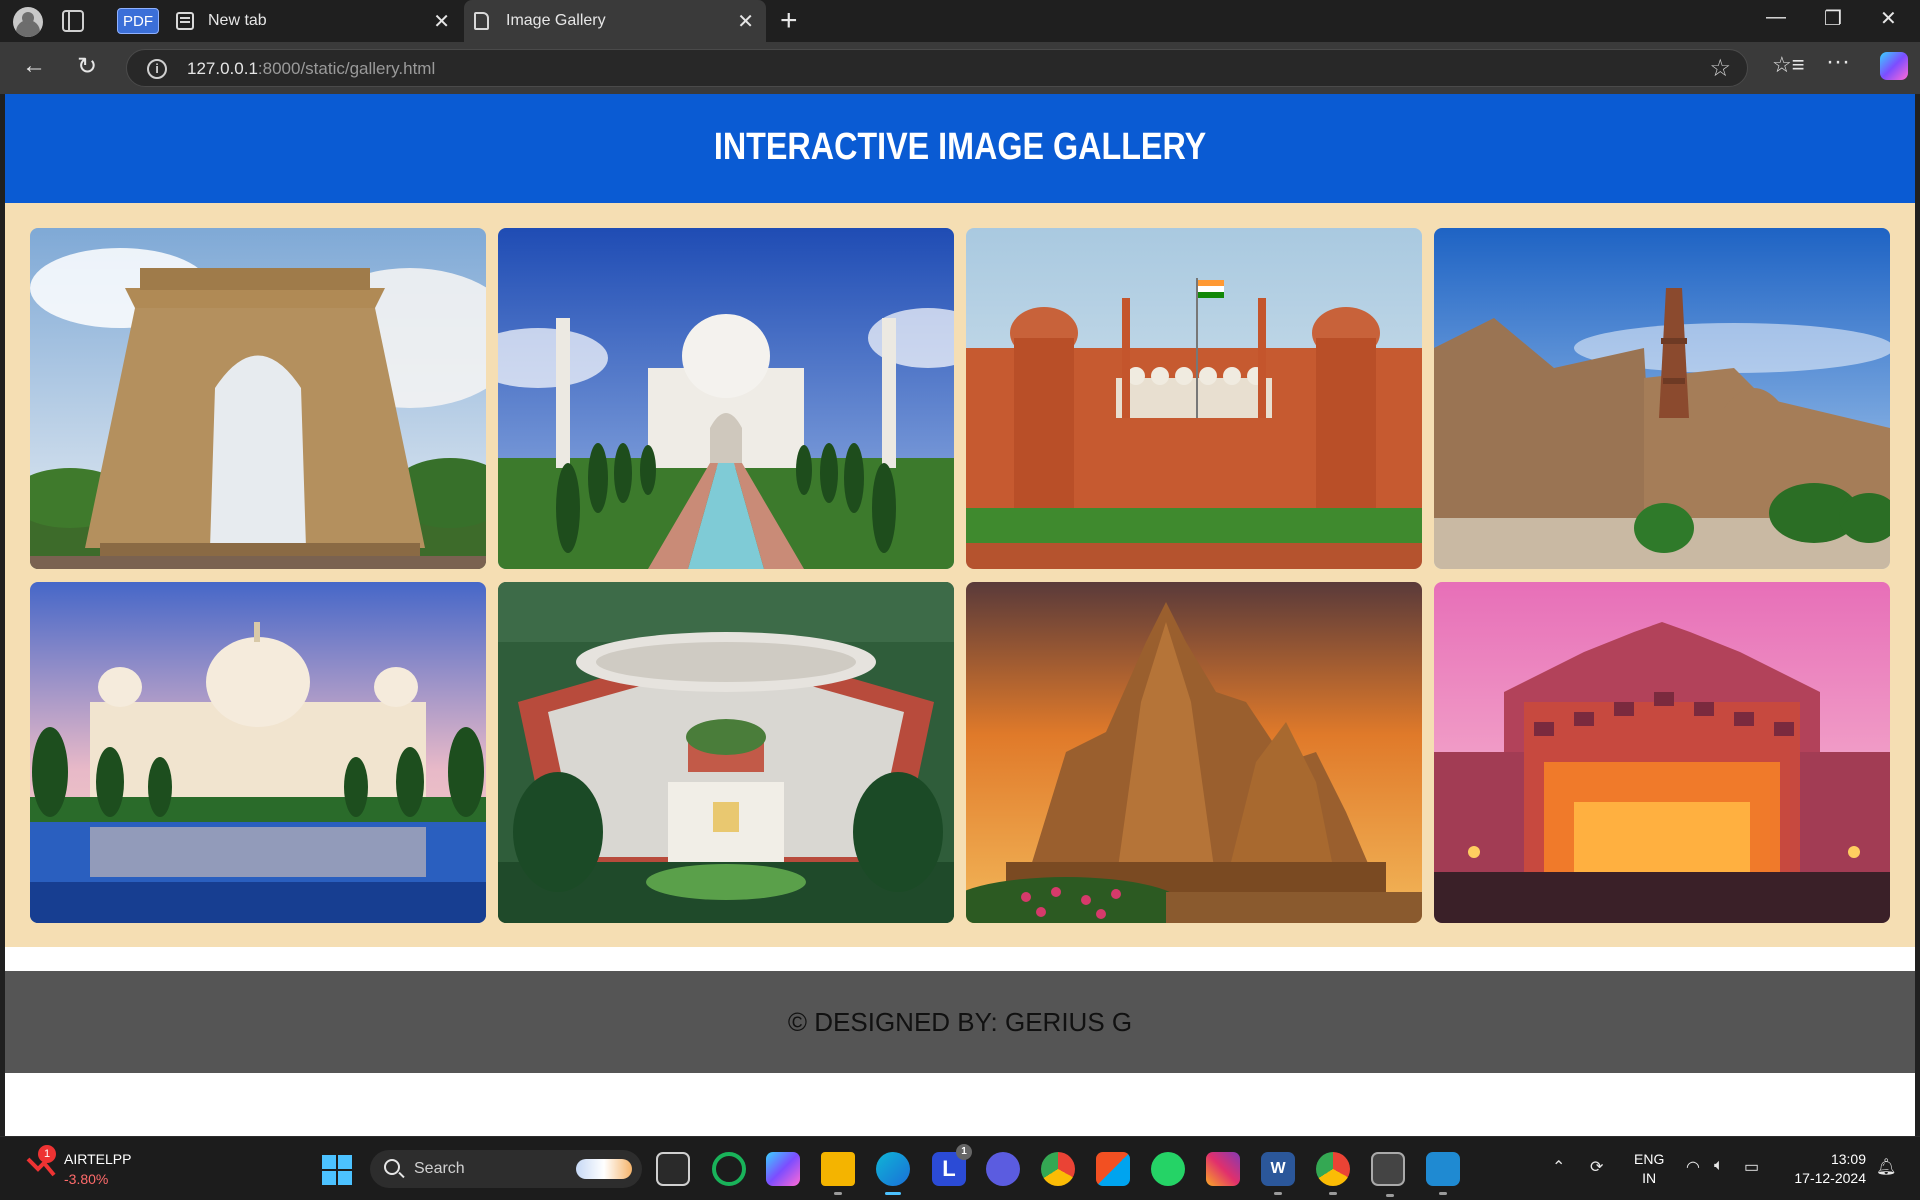 The height and width of the screenshot is (1200, 1920). I want to click on app-badge: 1, so click(964, 1152).